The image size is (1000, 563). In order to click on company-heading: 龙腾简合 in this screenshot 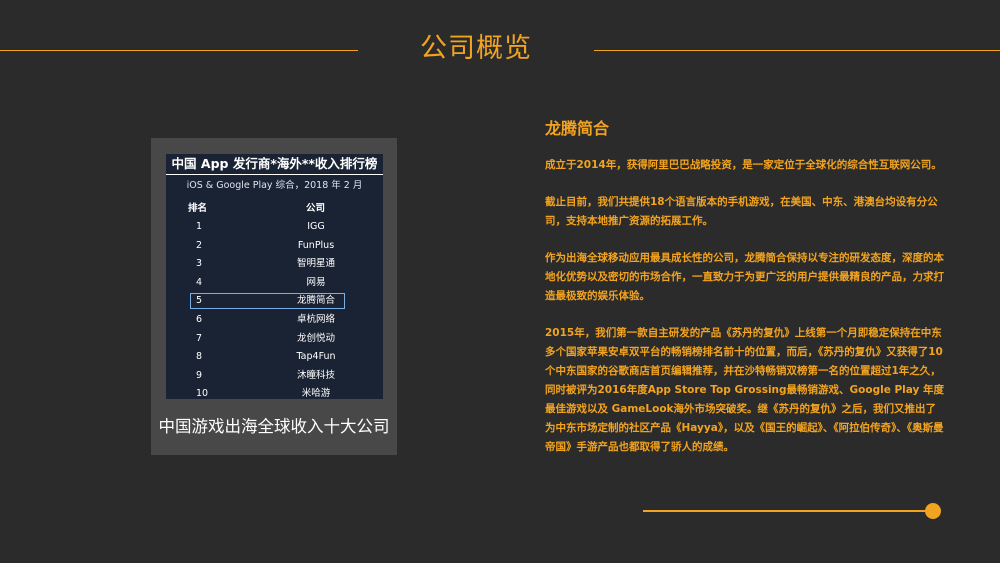, I will do `click(577, 128)`.